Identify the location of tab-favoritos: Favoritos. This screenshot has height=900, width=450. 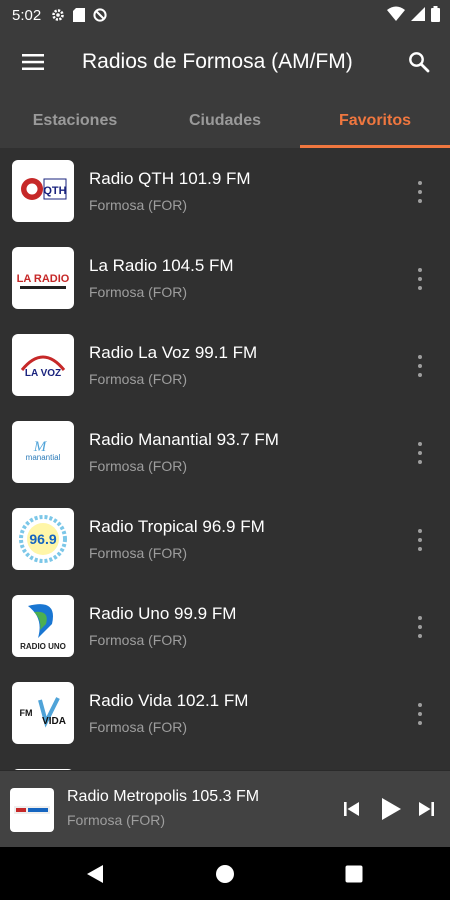
(375, 121).